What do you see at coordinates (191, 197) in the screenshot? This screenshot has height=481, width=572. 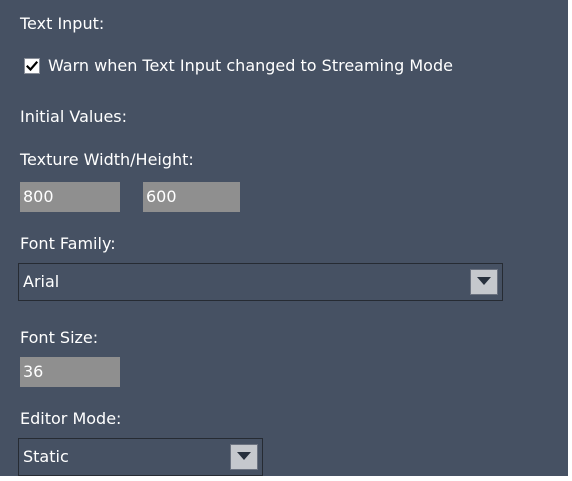 I see `texture-height-input: 600` at bounding box center [191, 197].